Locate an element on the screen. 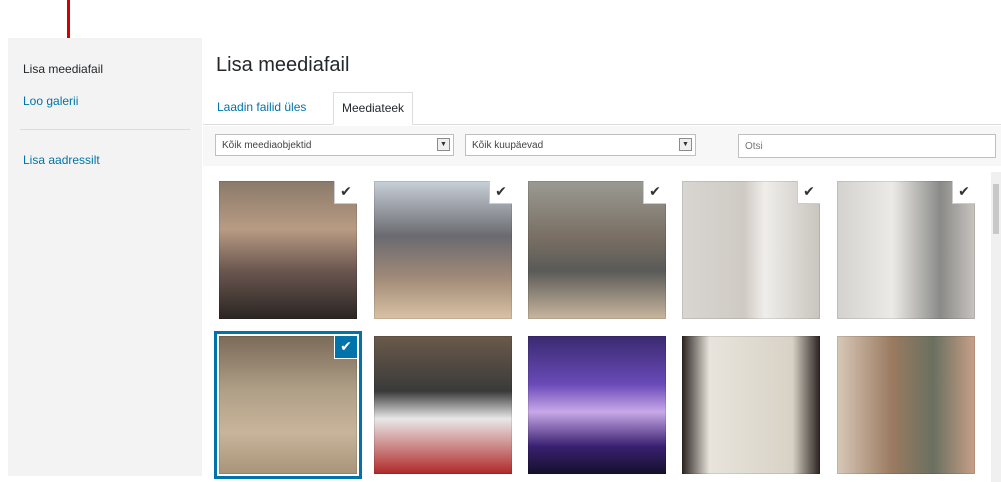  sidebar-item-add-media: Lisa meediafail is located at coordinates (63, 69).